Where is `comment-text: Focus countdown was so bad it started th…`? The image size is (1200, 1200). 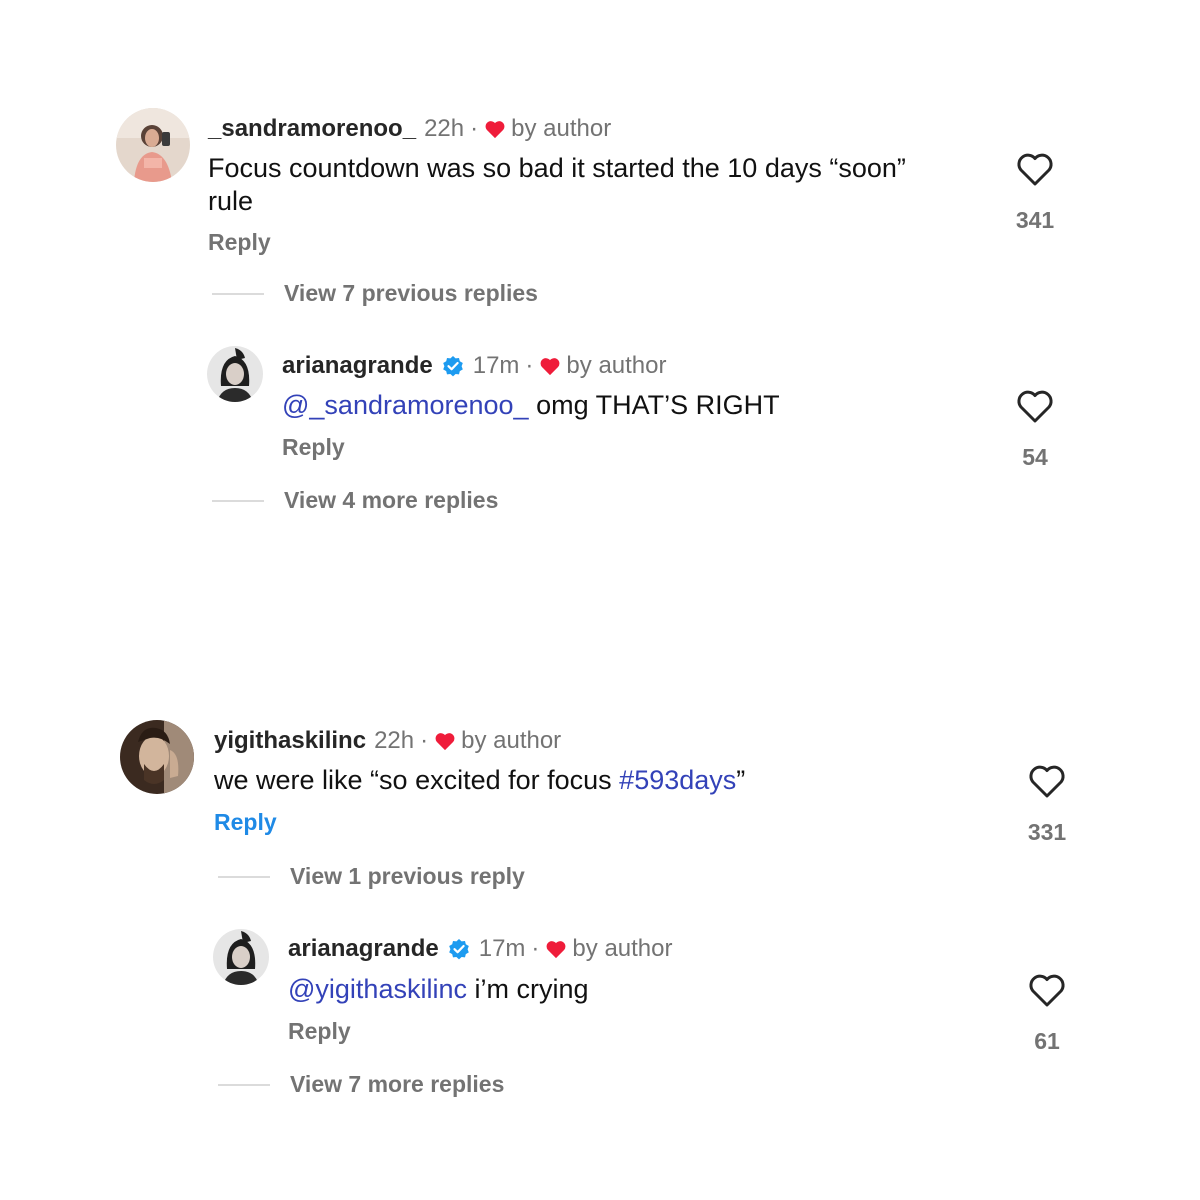
comment-text: Focus countdown was so bad it started th… is located at coordinates (598, 185).